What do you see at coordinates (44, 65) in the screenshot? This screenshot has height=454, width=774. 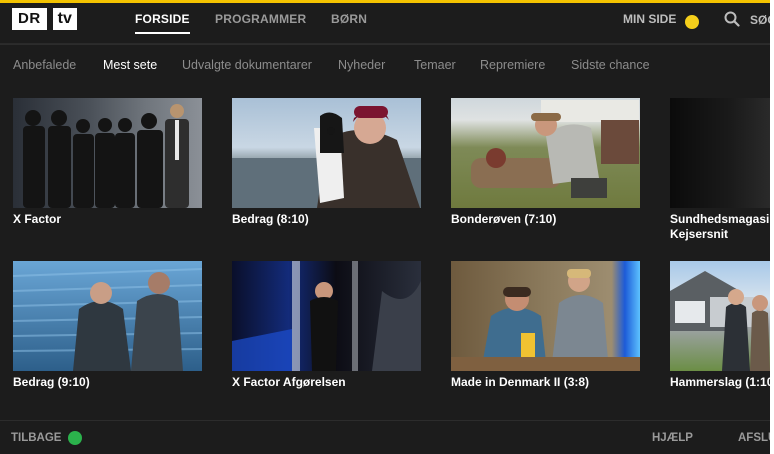 I see `tab-anbefalede: Anbefalede` at bounding box center [44, 65].